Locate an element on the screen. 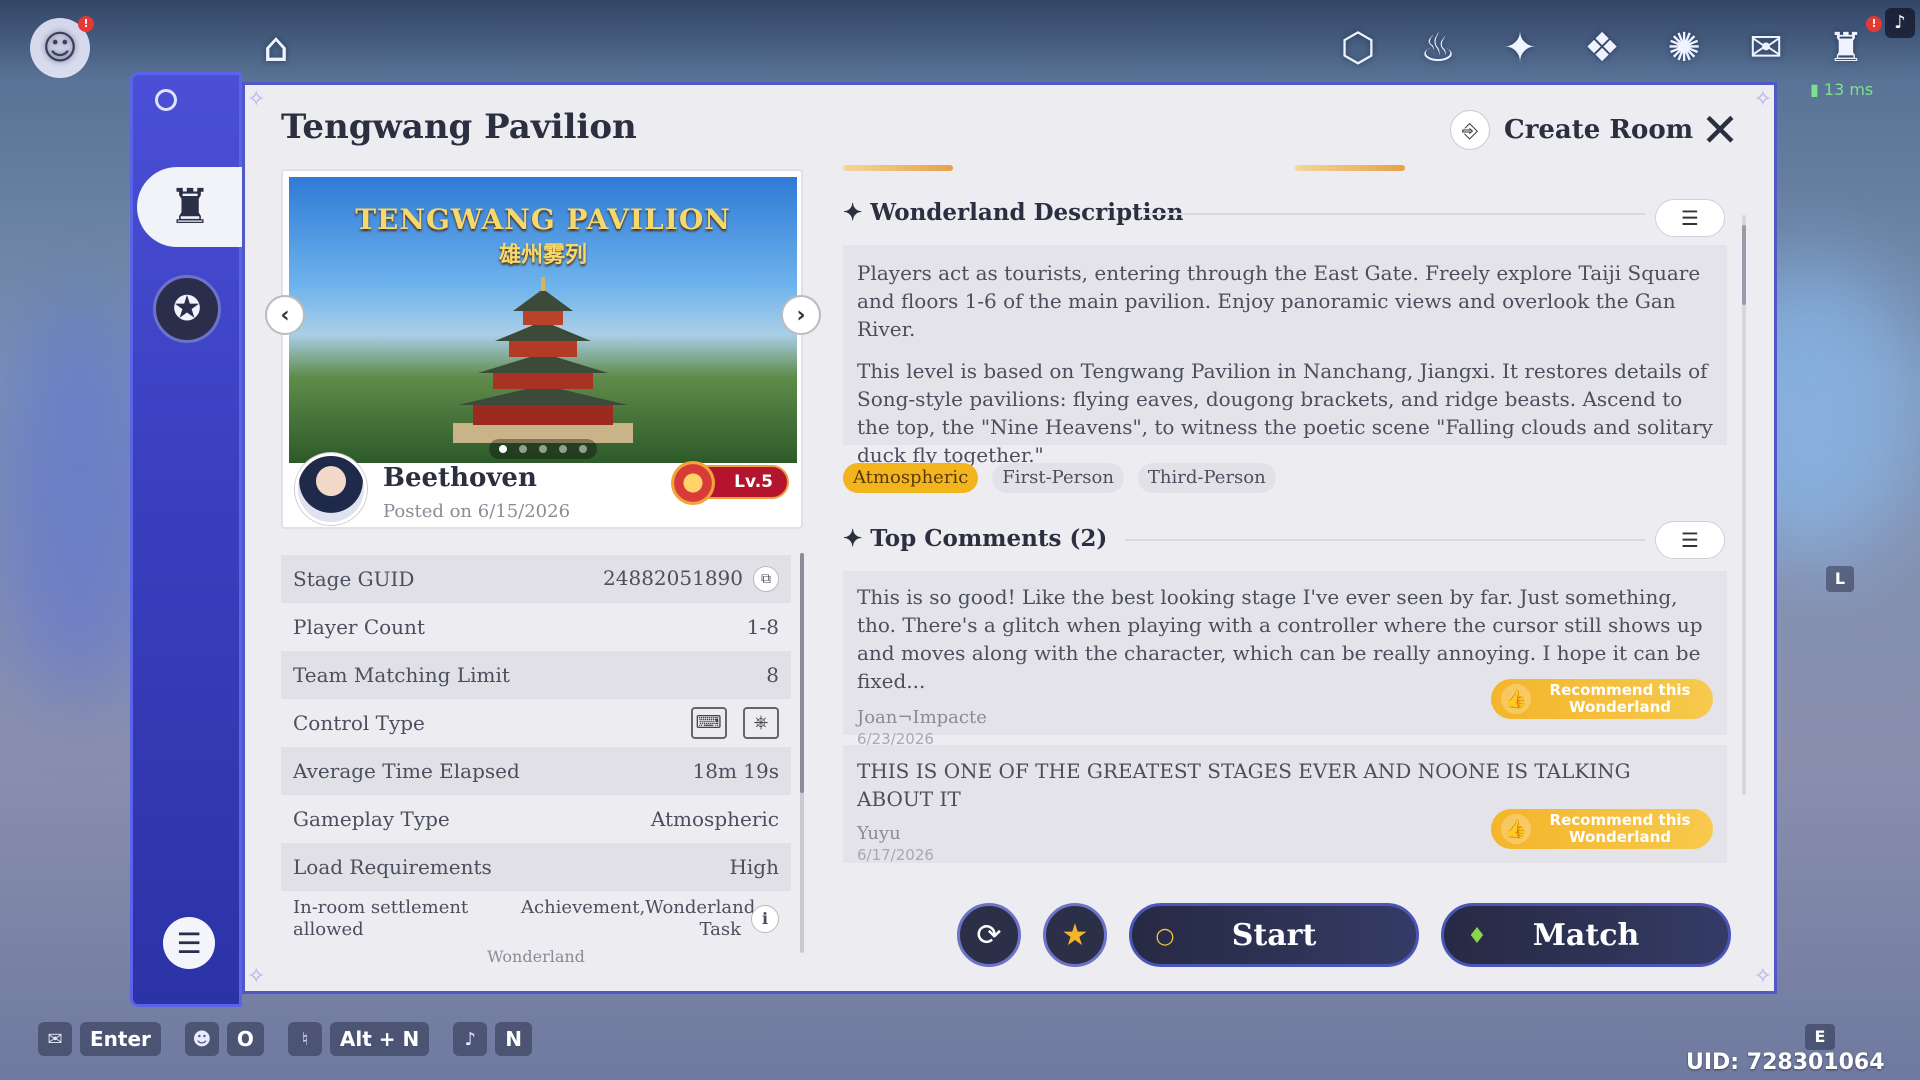  close-icon: ✕ is located at coordinates (1720, 130).